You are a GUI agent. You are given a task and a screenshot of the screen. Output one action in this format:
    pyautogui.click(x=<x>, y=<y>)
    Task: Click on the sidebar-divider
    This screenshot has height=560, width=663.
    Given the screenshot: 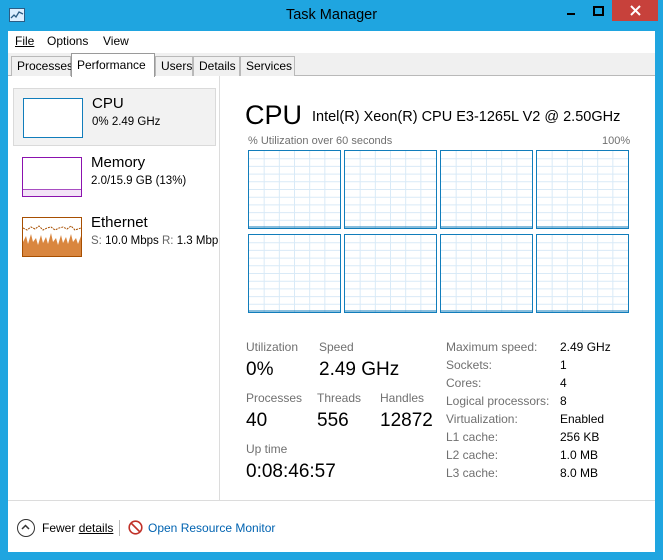 What is the action you would take?
    pyautogui.click(x=219, y=288)
    